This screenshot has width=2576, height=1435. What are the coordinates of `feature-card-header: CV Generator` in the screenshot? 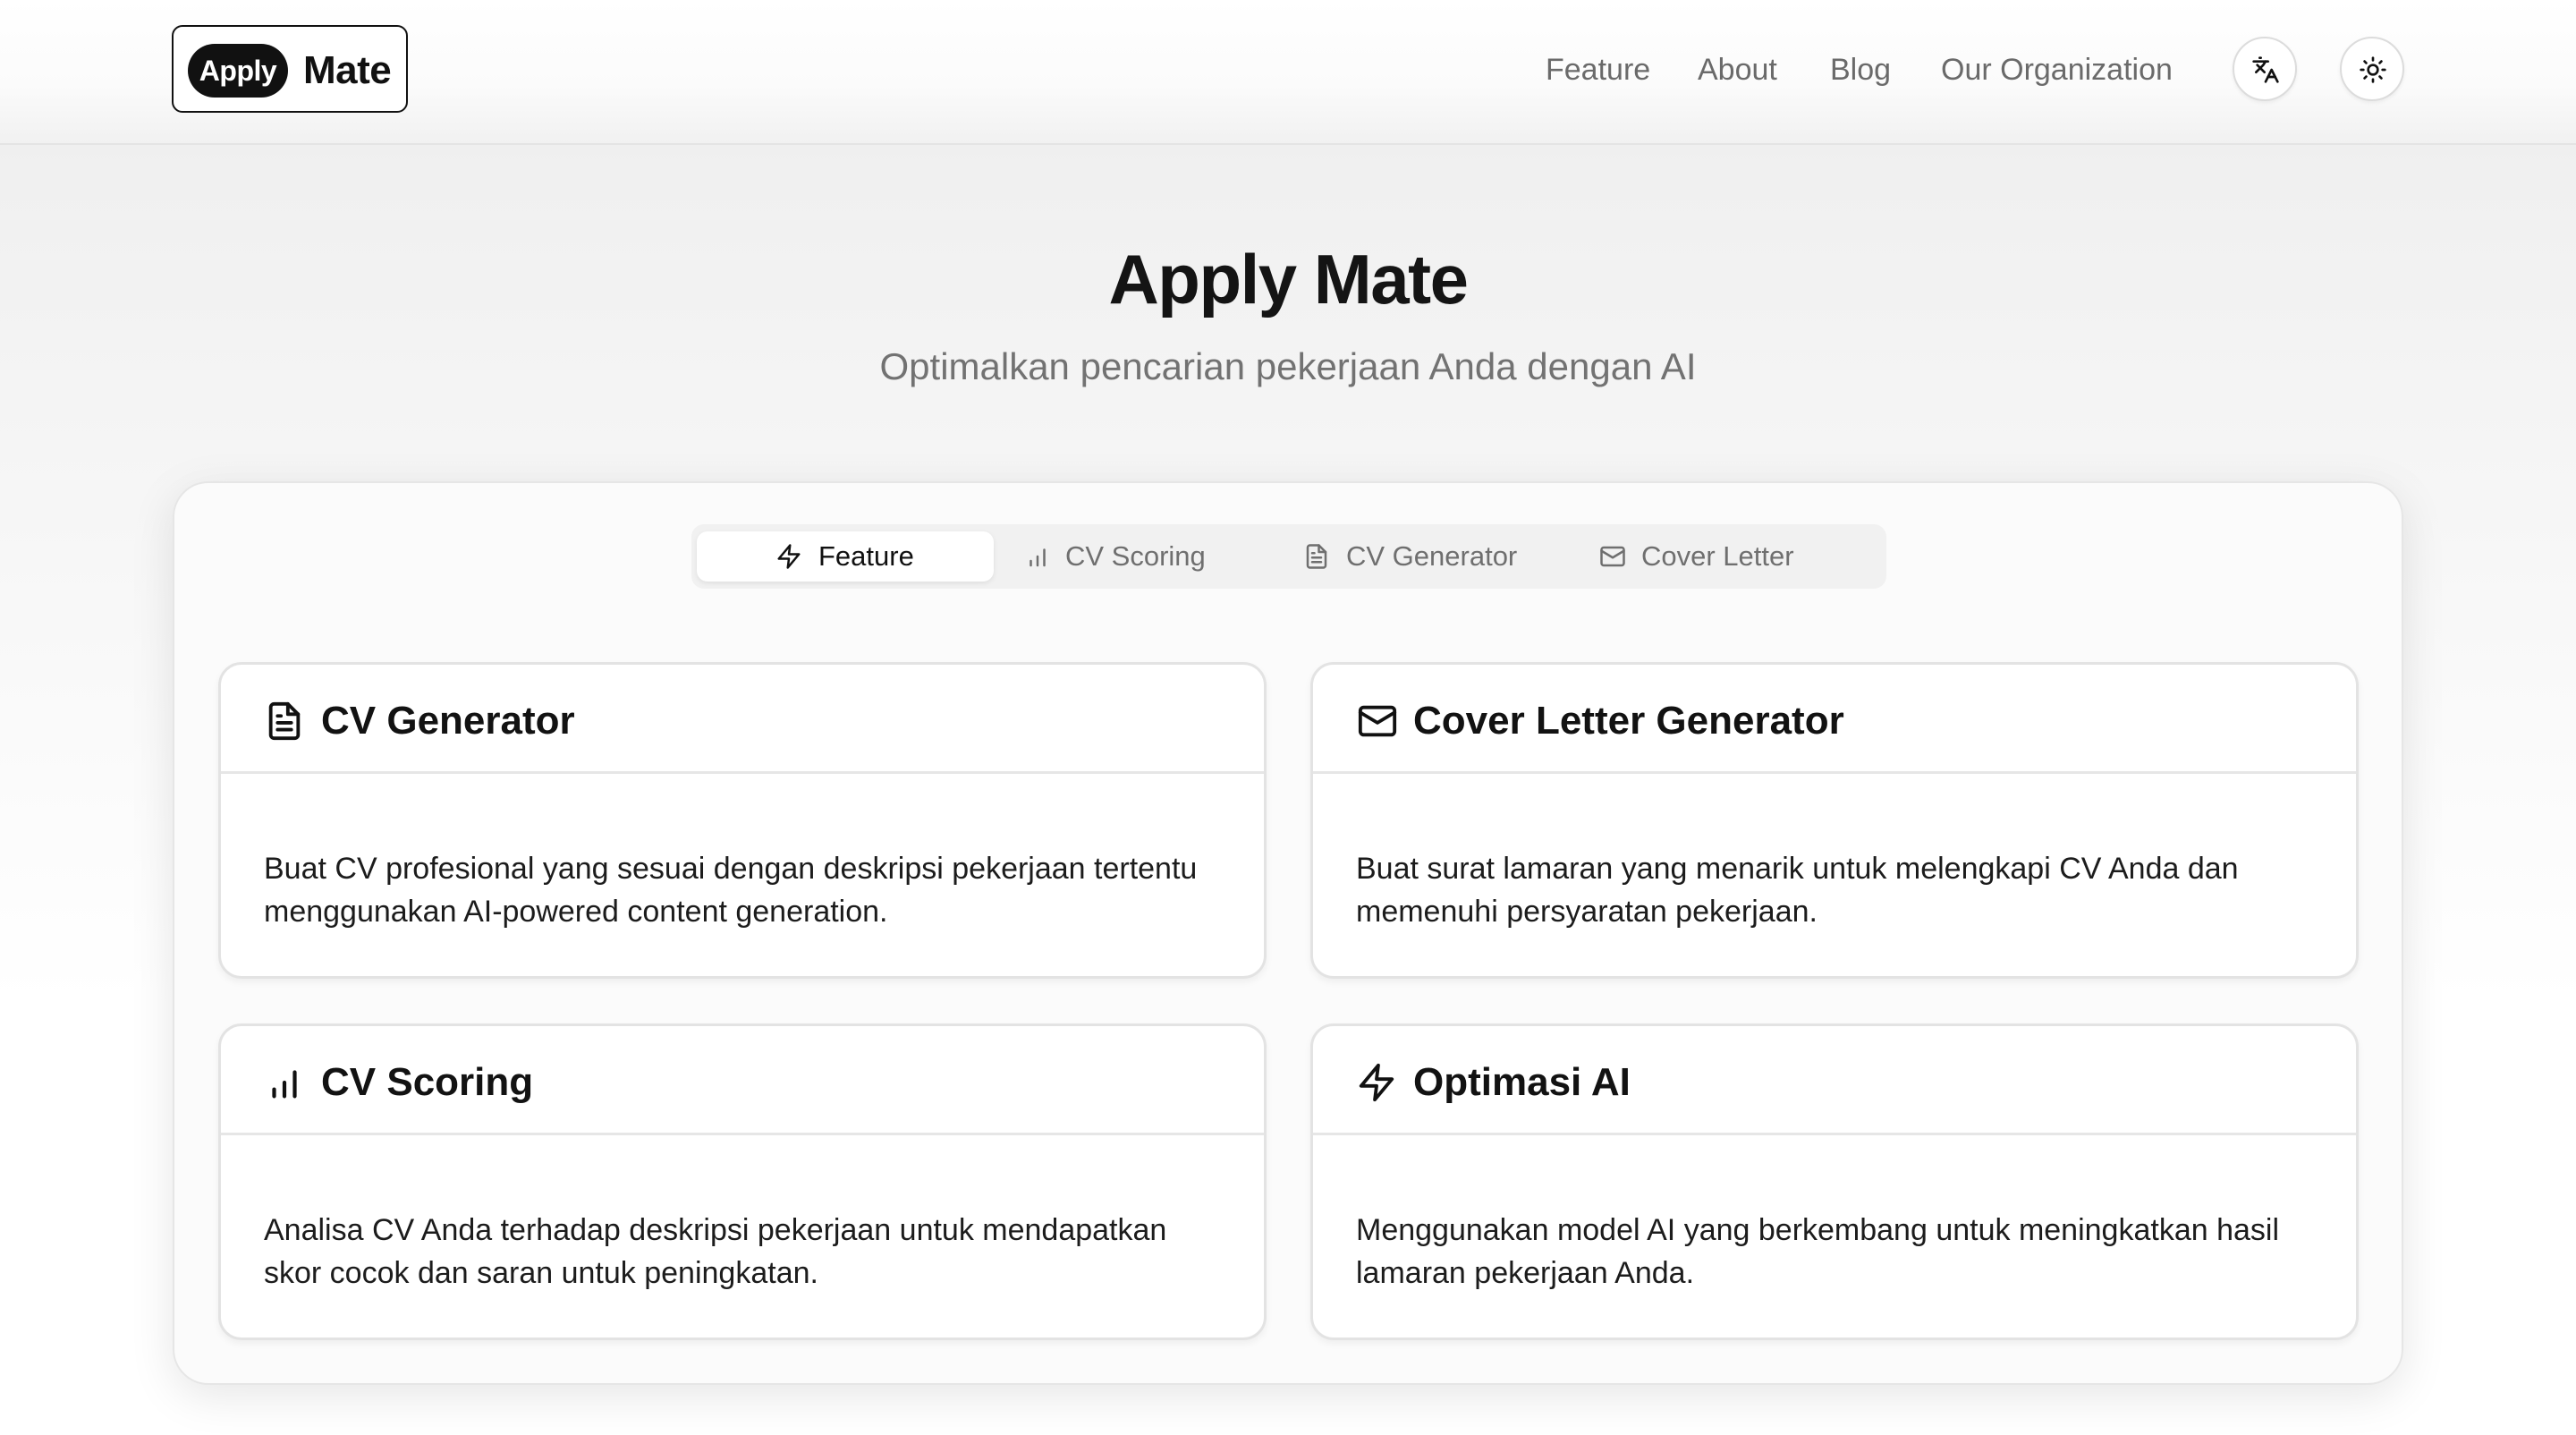 It's located at (742, 719).